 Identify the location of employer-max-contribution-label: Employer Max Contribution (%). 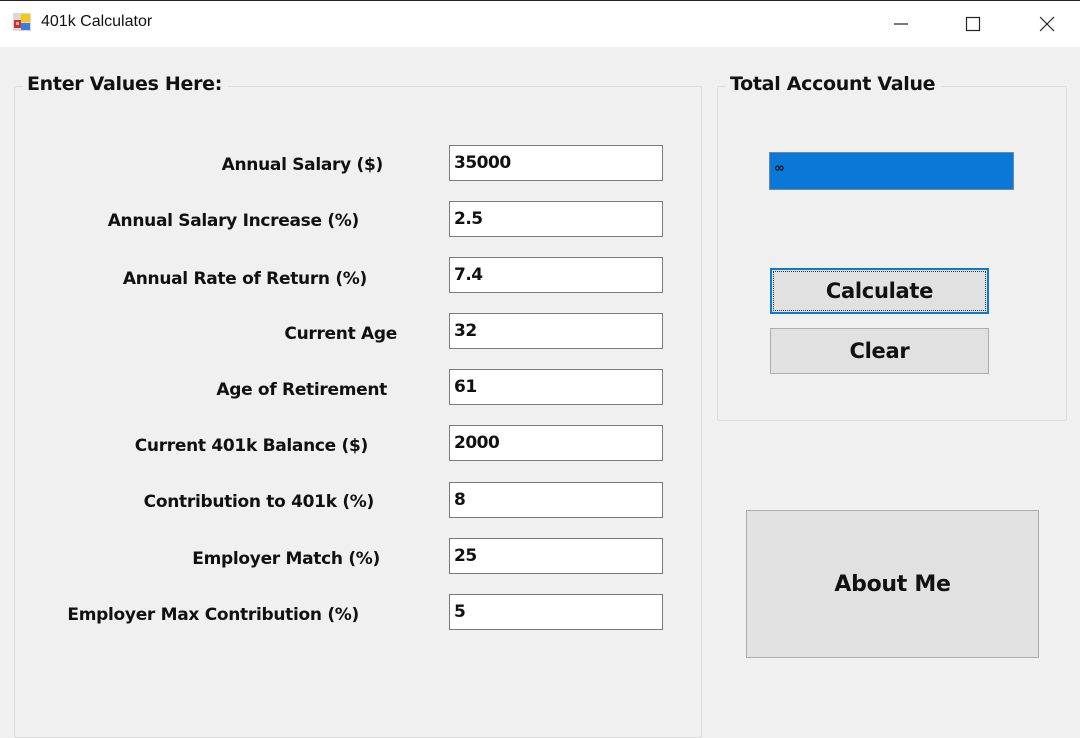
(213, 615).